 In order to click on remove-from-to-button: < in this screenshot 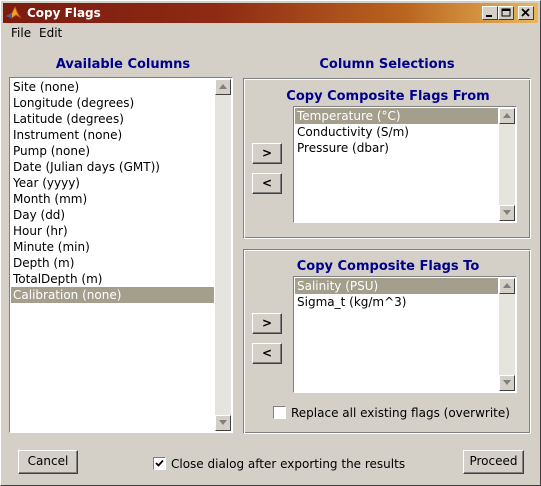, I will do `click(267, 353)`.